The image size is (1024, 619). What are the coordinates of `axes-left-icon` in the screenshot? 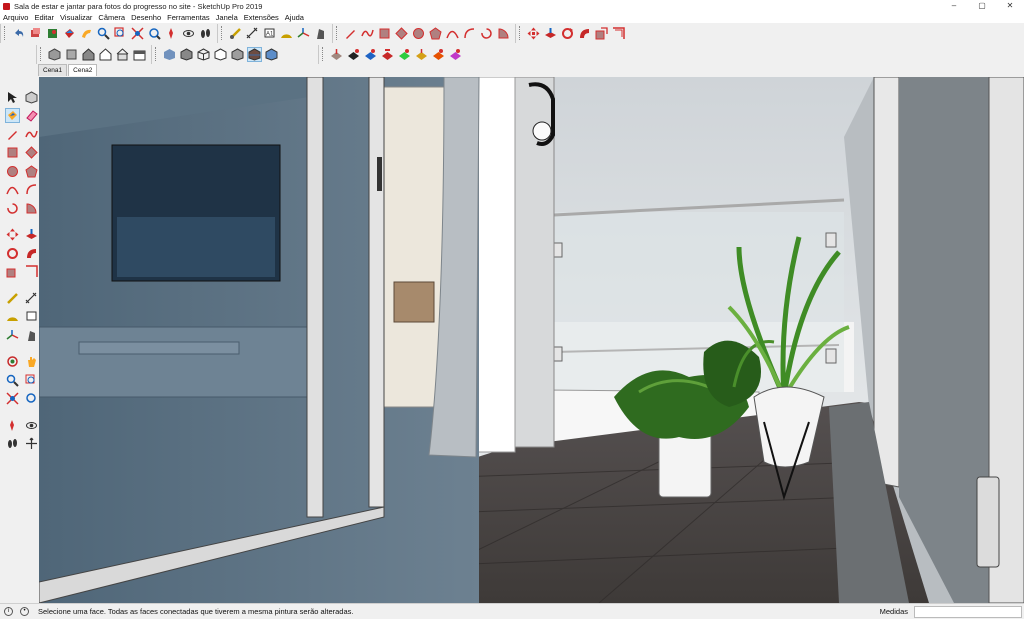 It's located at (12, 335).